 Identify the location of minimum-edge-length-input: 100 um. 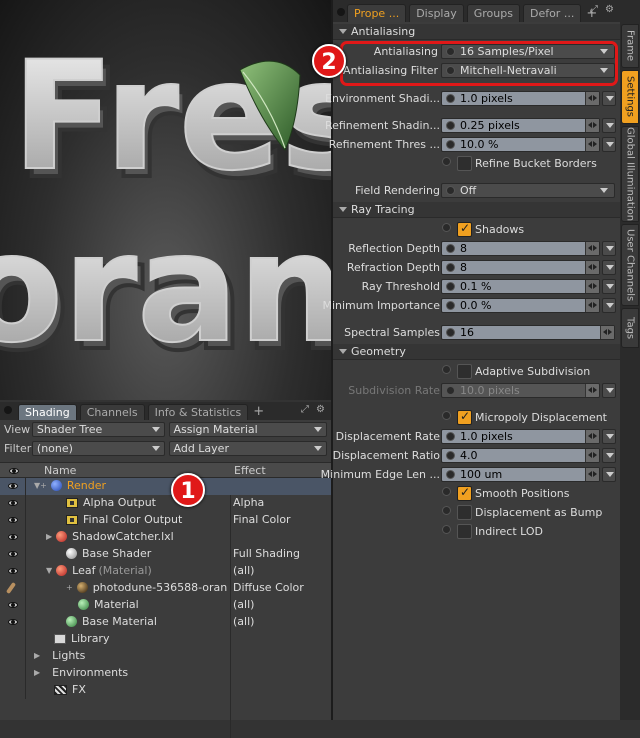
(520, 474).